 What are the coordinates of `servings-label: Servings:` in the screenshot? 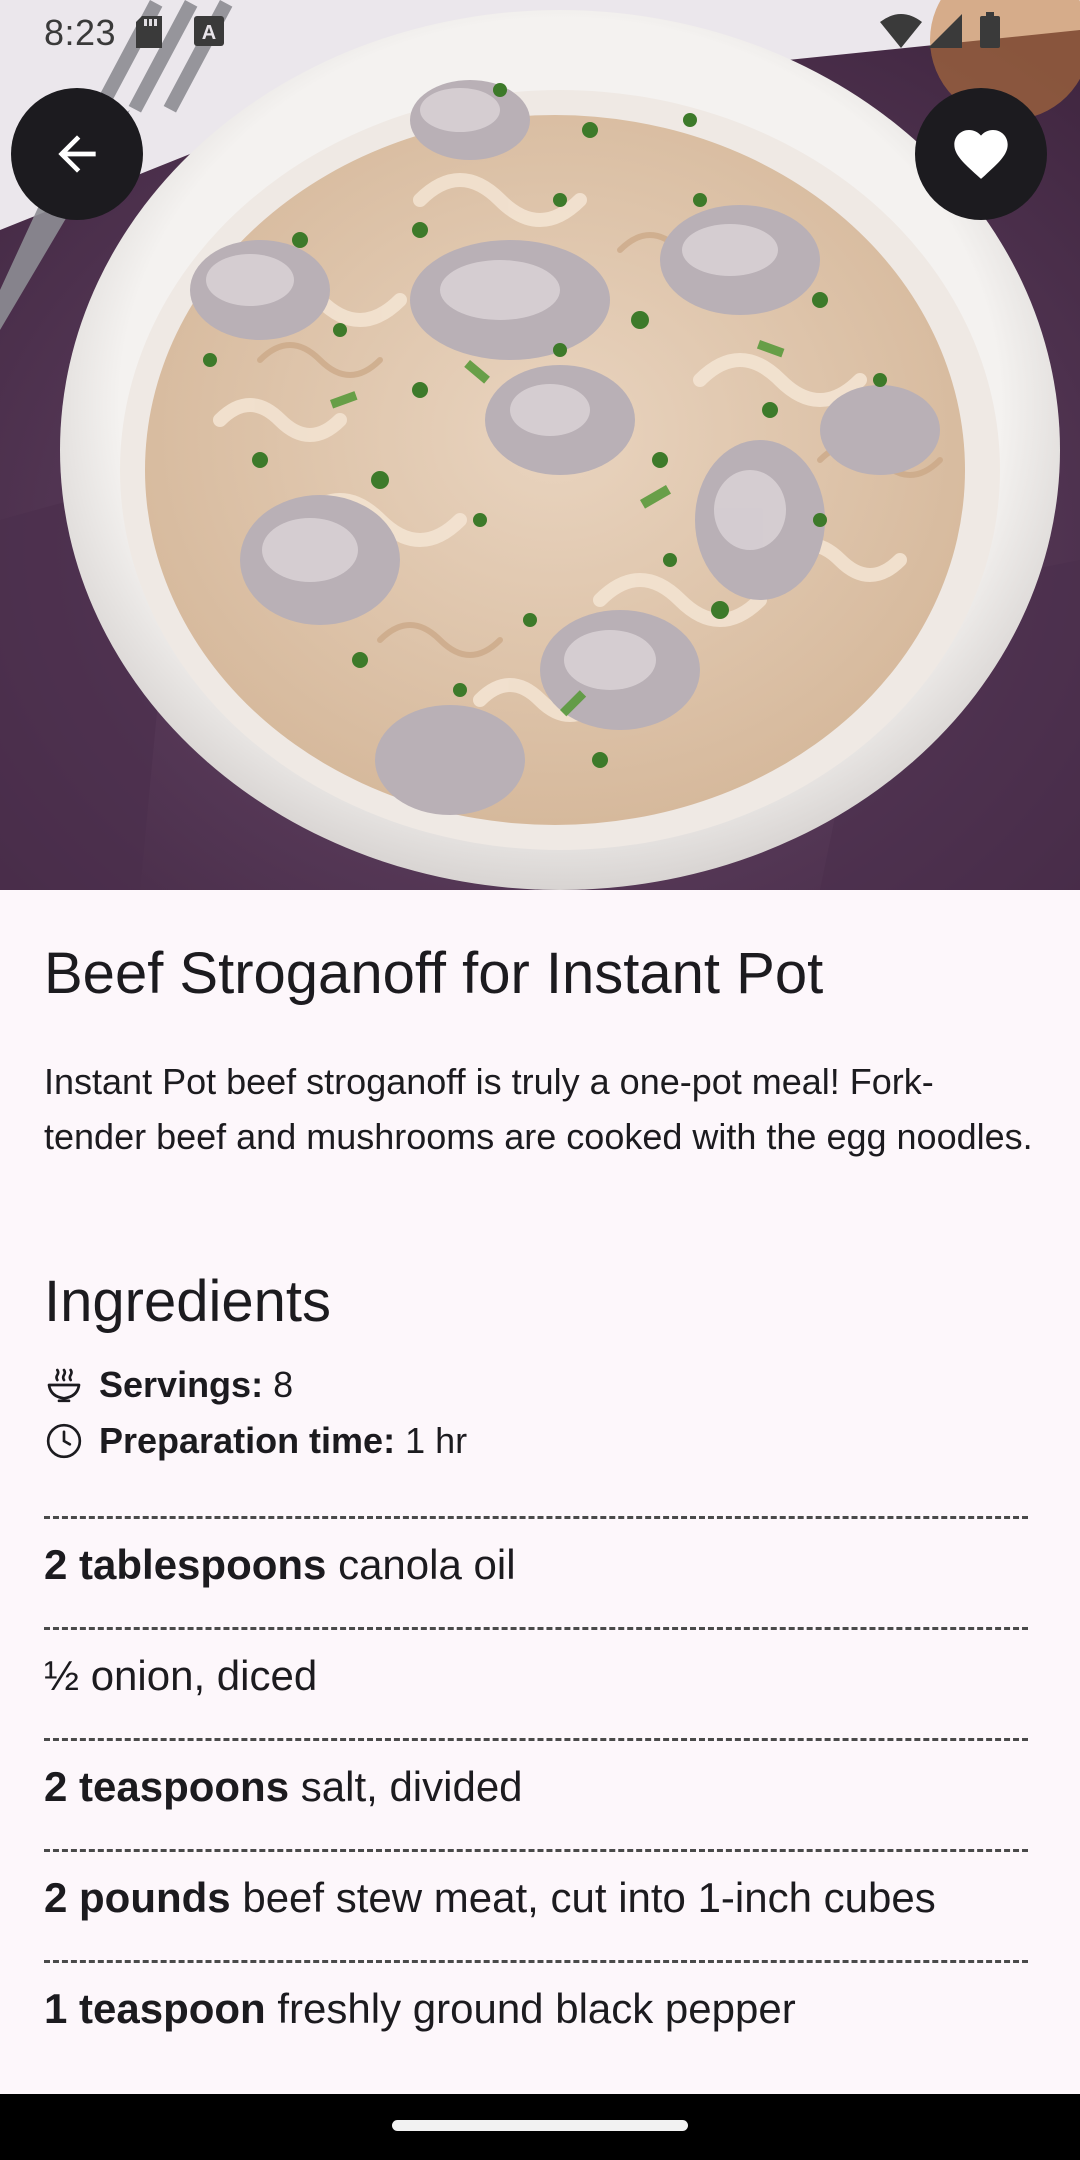 It's located at (181, 1384).